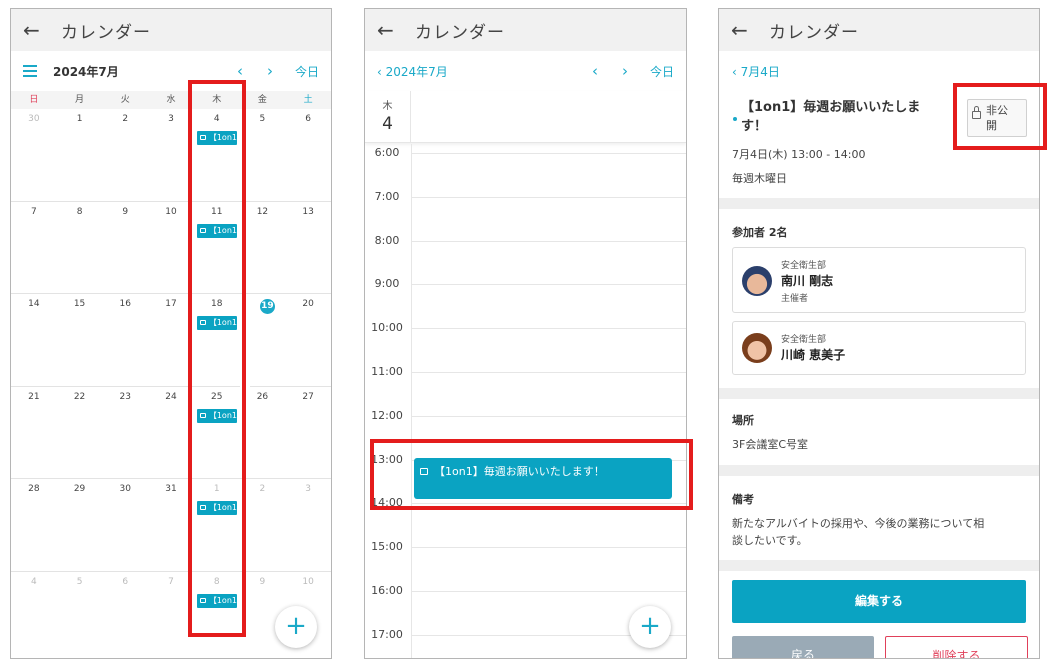 The height and width of the screenshot is (670, 1056). I want to click on back-to-month-link: ‹ 2024年7月, so click(412, 71).